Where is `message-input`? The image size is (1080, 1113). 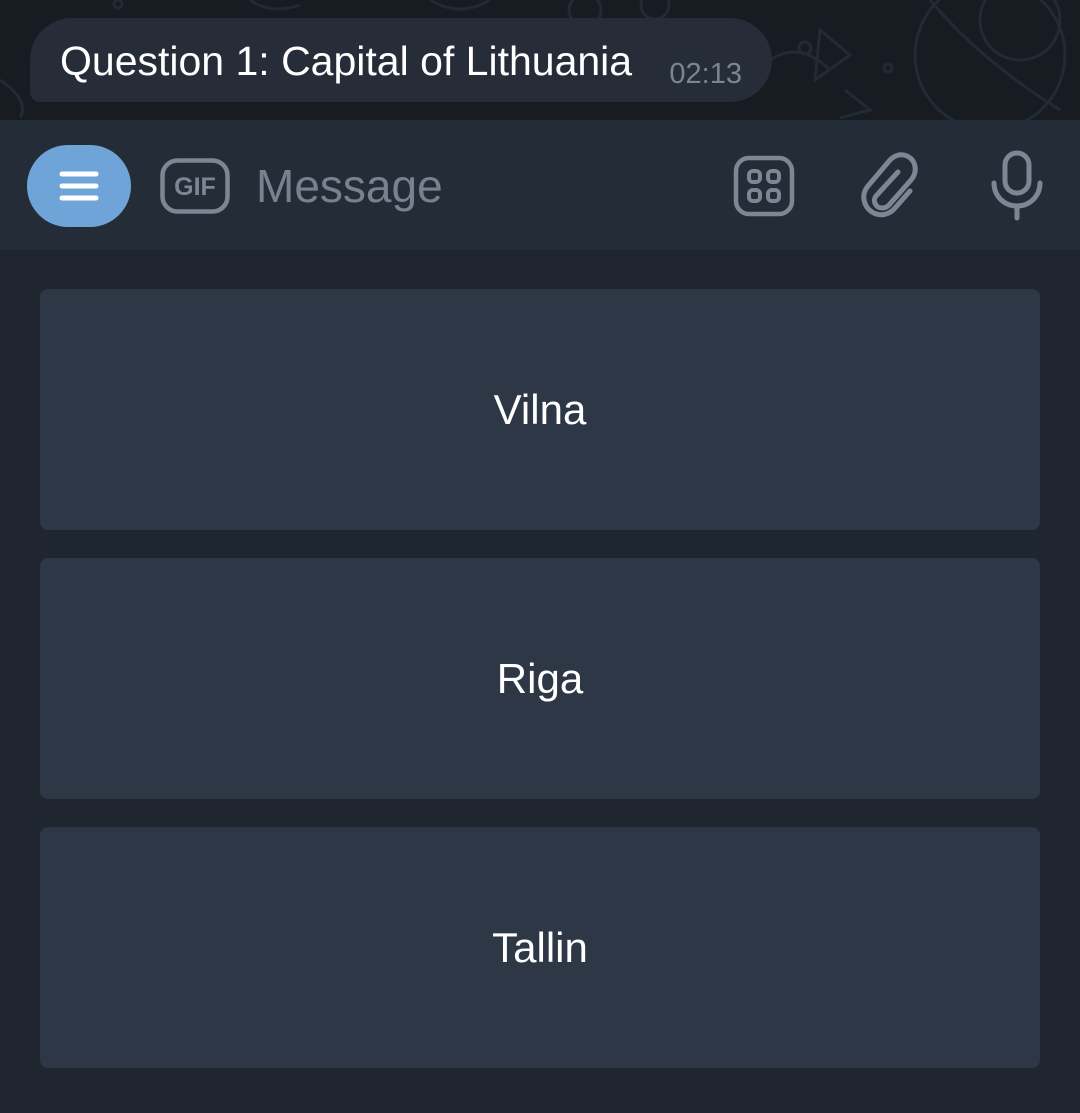 message-input is located at coordinates (481, 186).